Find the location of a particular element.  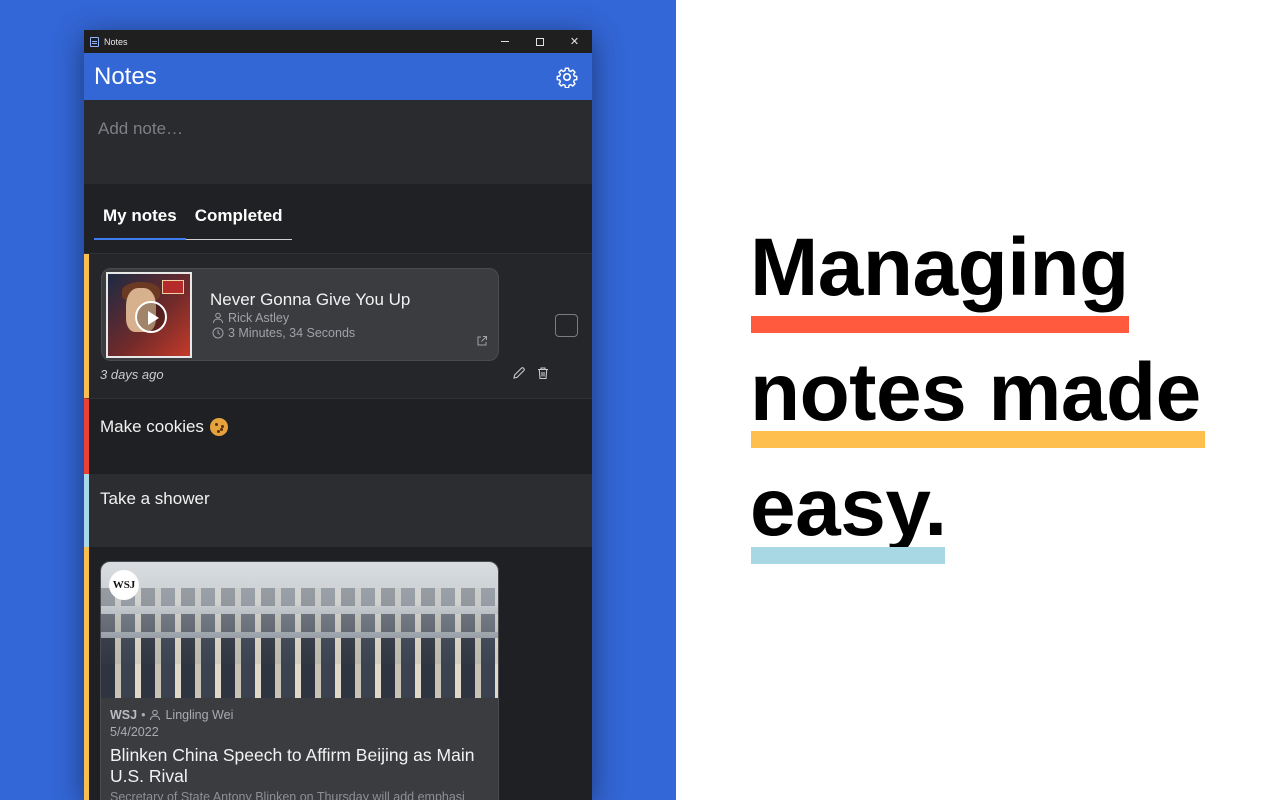

album-art is located at coordinates (149, 315).